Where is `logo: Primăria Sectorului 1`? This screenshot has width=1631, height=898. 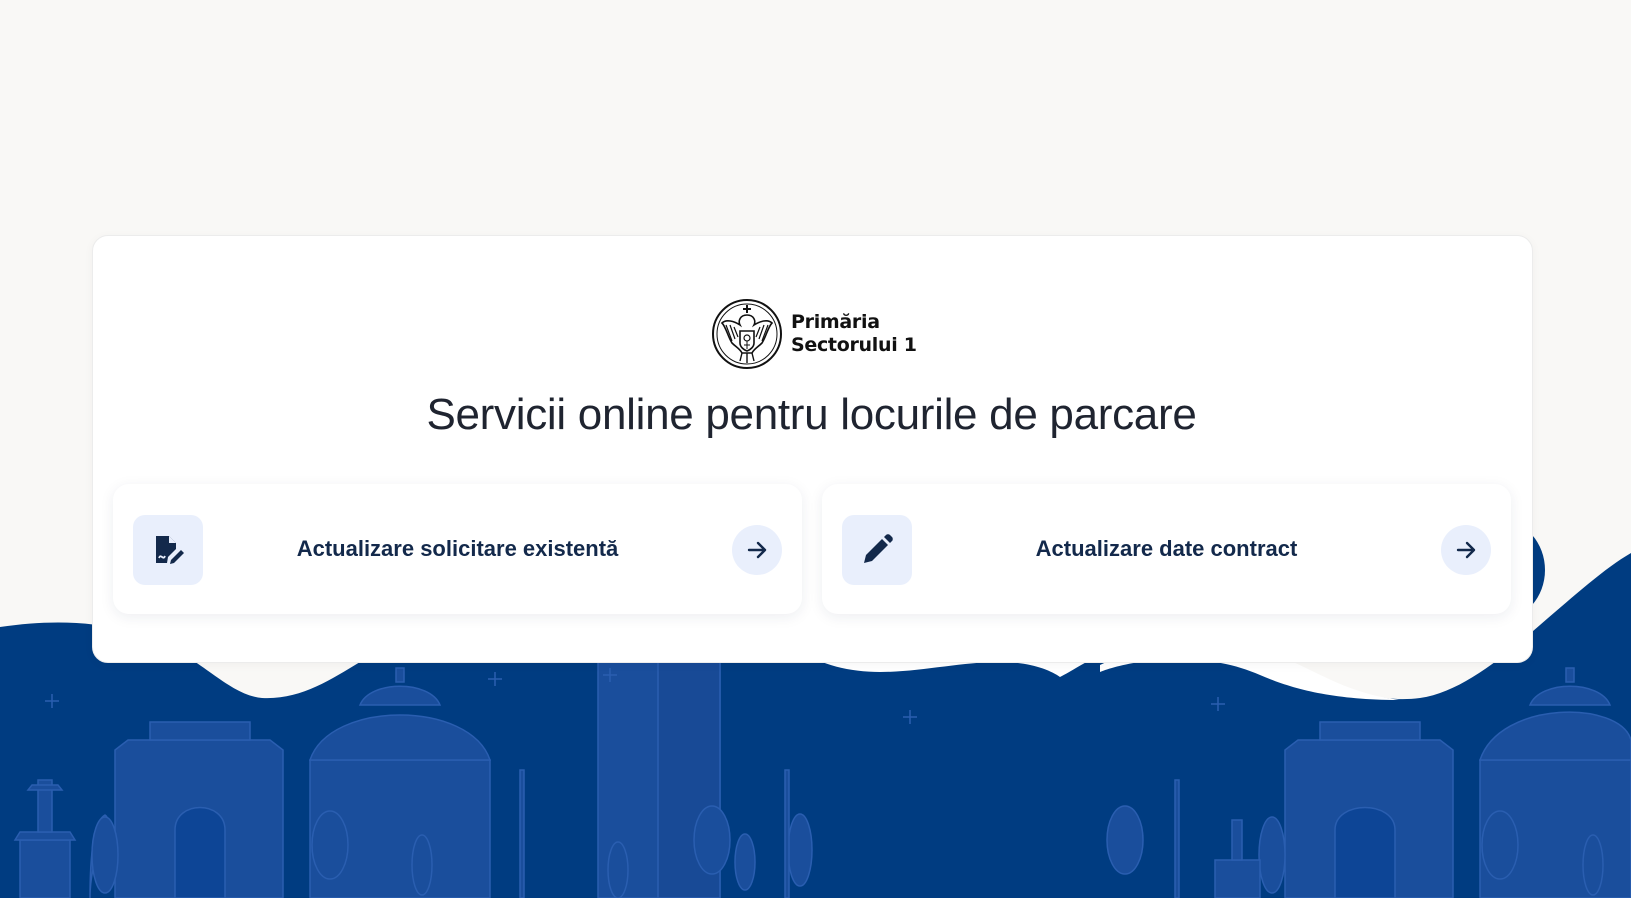 logo: Primăria Sectorului 1 is located at coordinates (815, 334).